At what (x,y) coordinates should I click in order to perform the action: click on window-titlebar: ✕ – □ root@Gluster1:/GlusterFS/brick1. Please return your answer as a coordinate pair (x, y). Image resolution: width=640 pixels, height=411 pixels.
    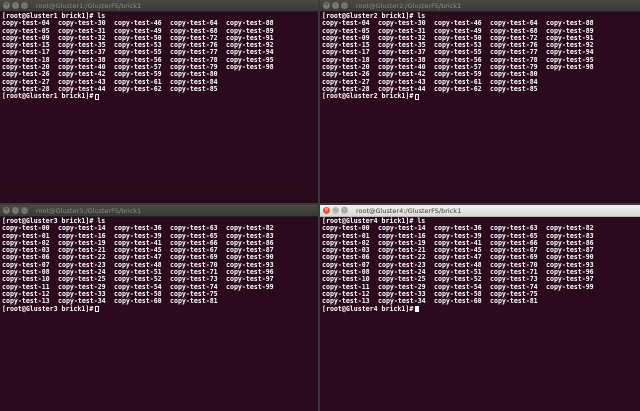
    Looking at the image, I should click on (159, 6).